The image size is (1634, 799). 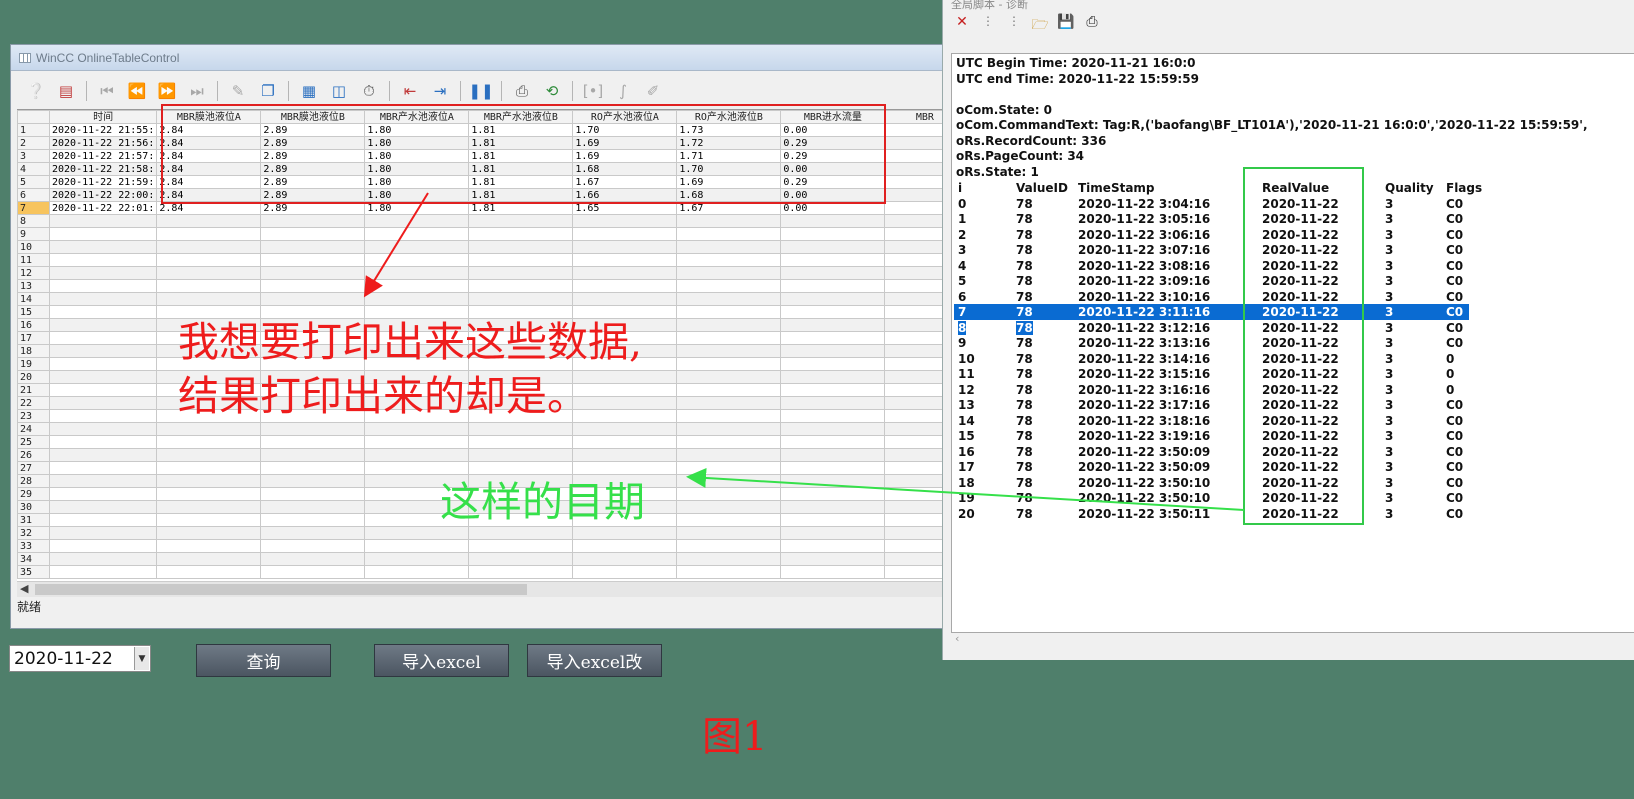 I want to click on red-arrow, so click(x=396, y=245).